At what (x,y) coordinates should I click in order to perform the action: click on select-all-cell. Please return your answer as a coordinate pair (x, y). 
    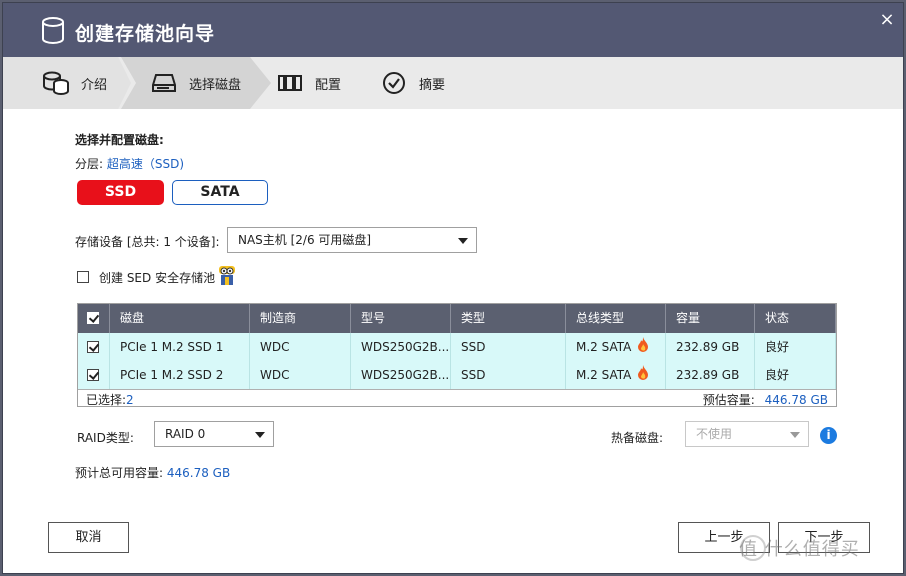
    Looking at the image, I should click on (94, 318).